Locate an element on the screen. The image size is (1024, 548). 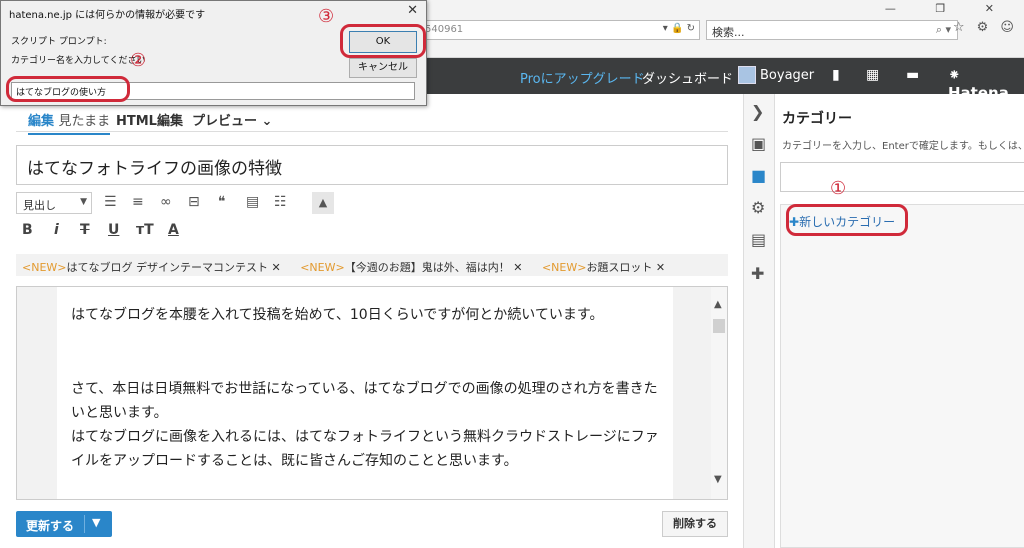
annotation-number-2: ② is located at coordinates (138, 60).